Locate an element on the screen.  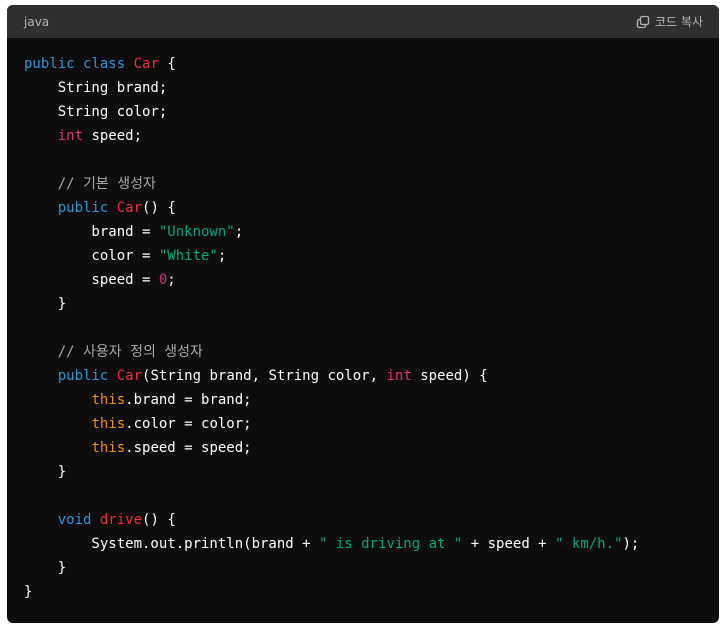
code-token: String color; is located at coordinates (96, 112).